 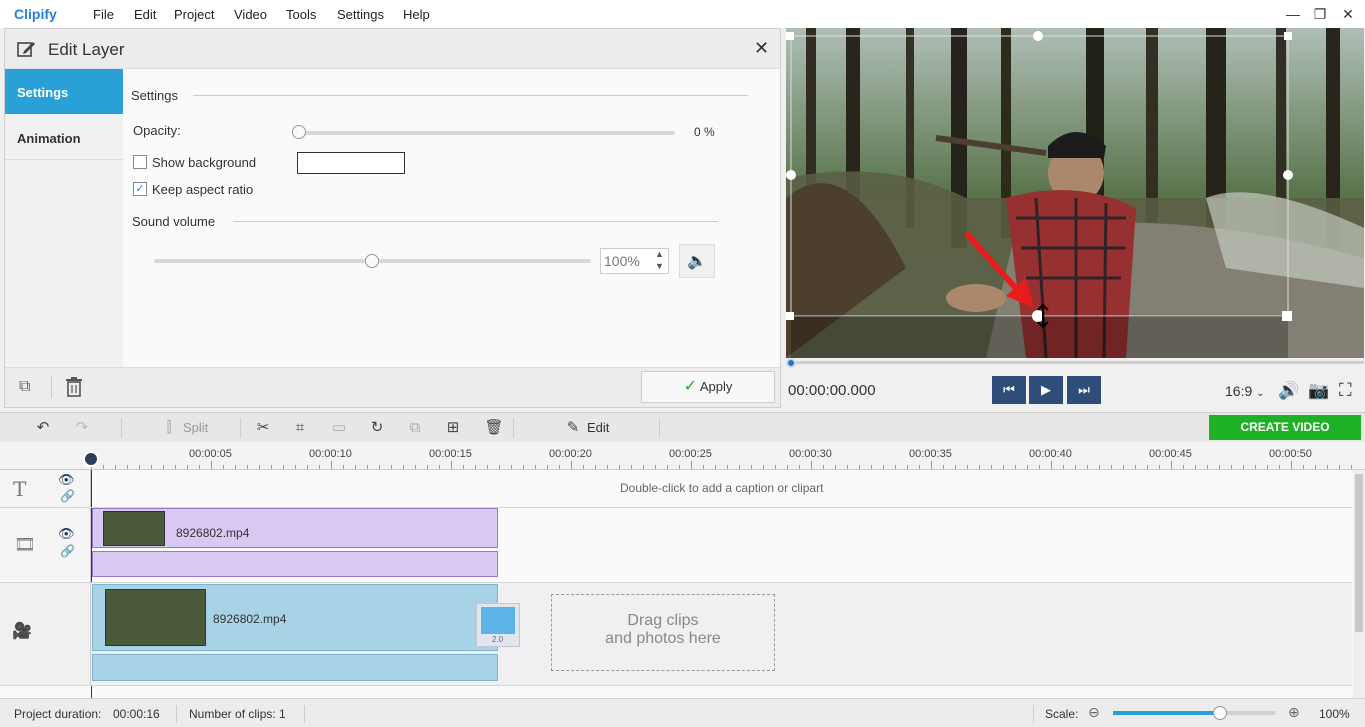 What do you see at coordinates (415, 428) in the screenshot?
I see `replace-icon: ⧉` at bounding box center [415, 428].